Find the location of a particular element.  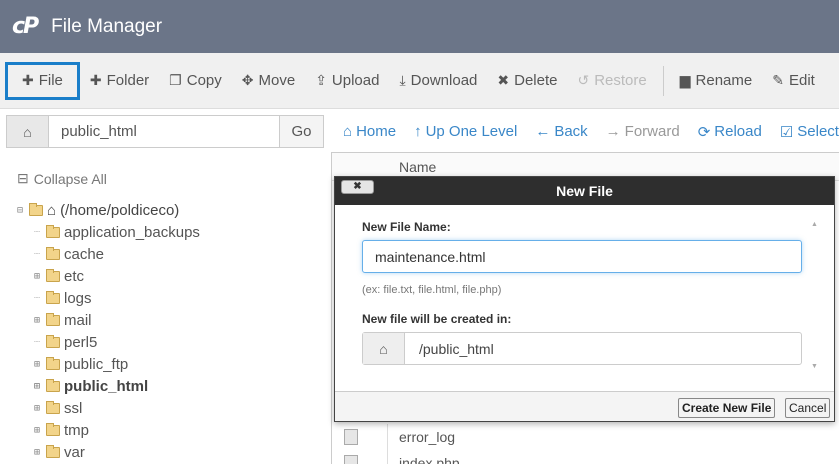

copy-button: ❐ Copy is located at coordinates (195, 81).